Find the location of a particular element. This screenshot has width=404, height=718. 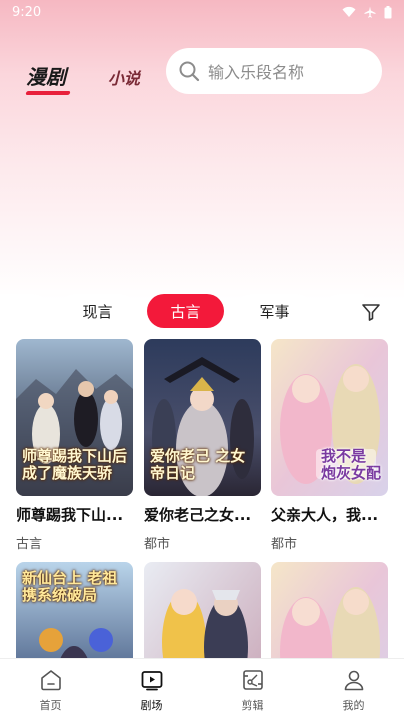

clip-edit-icon is located at coordinates (252, 680).